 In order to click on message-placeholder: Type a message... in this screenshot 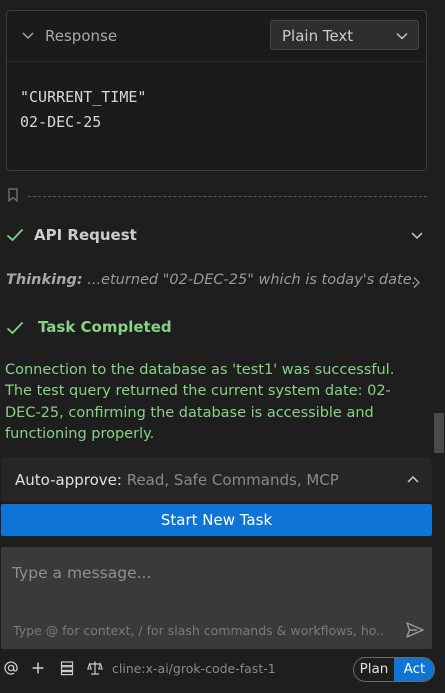, I will do `click(82, 573)`.